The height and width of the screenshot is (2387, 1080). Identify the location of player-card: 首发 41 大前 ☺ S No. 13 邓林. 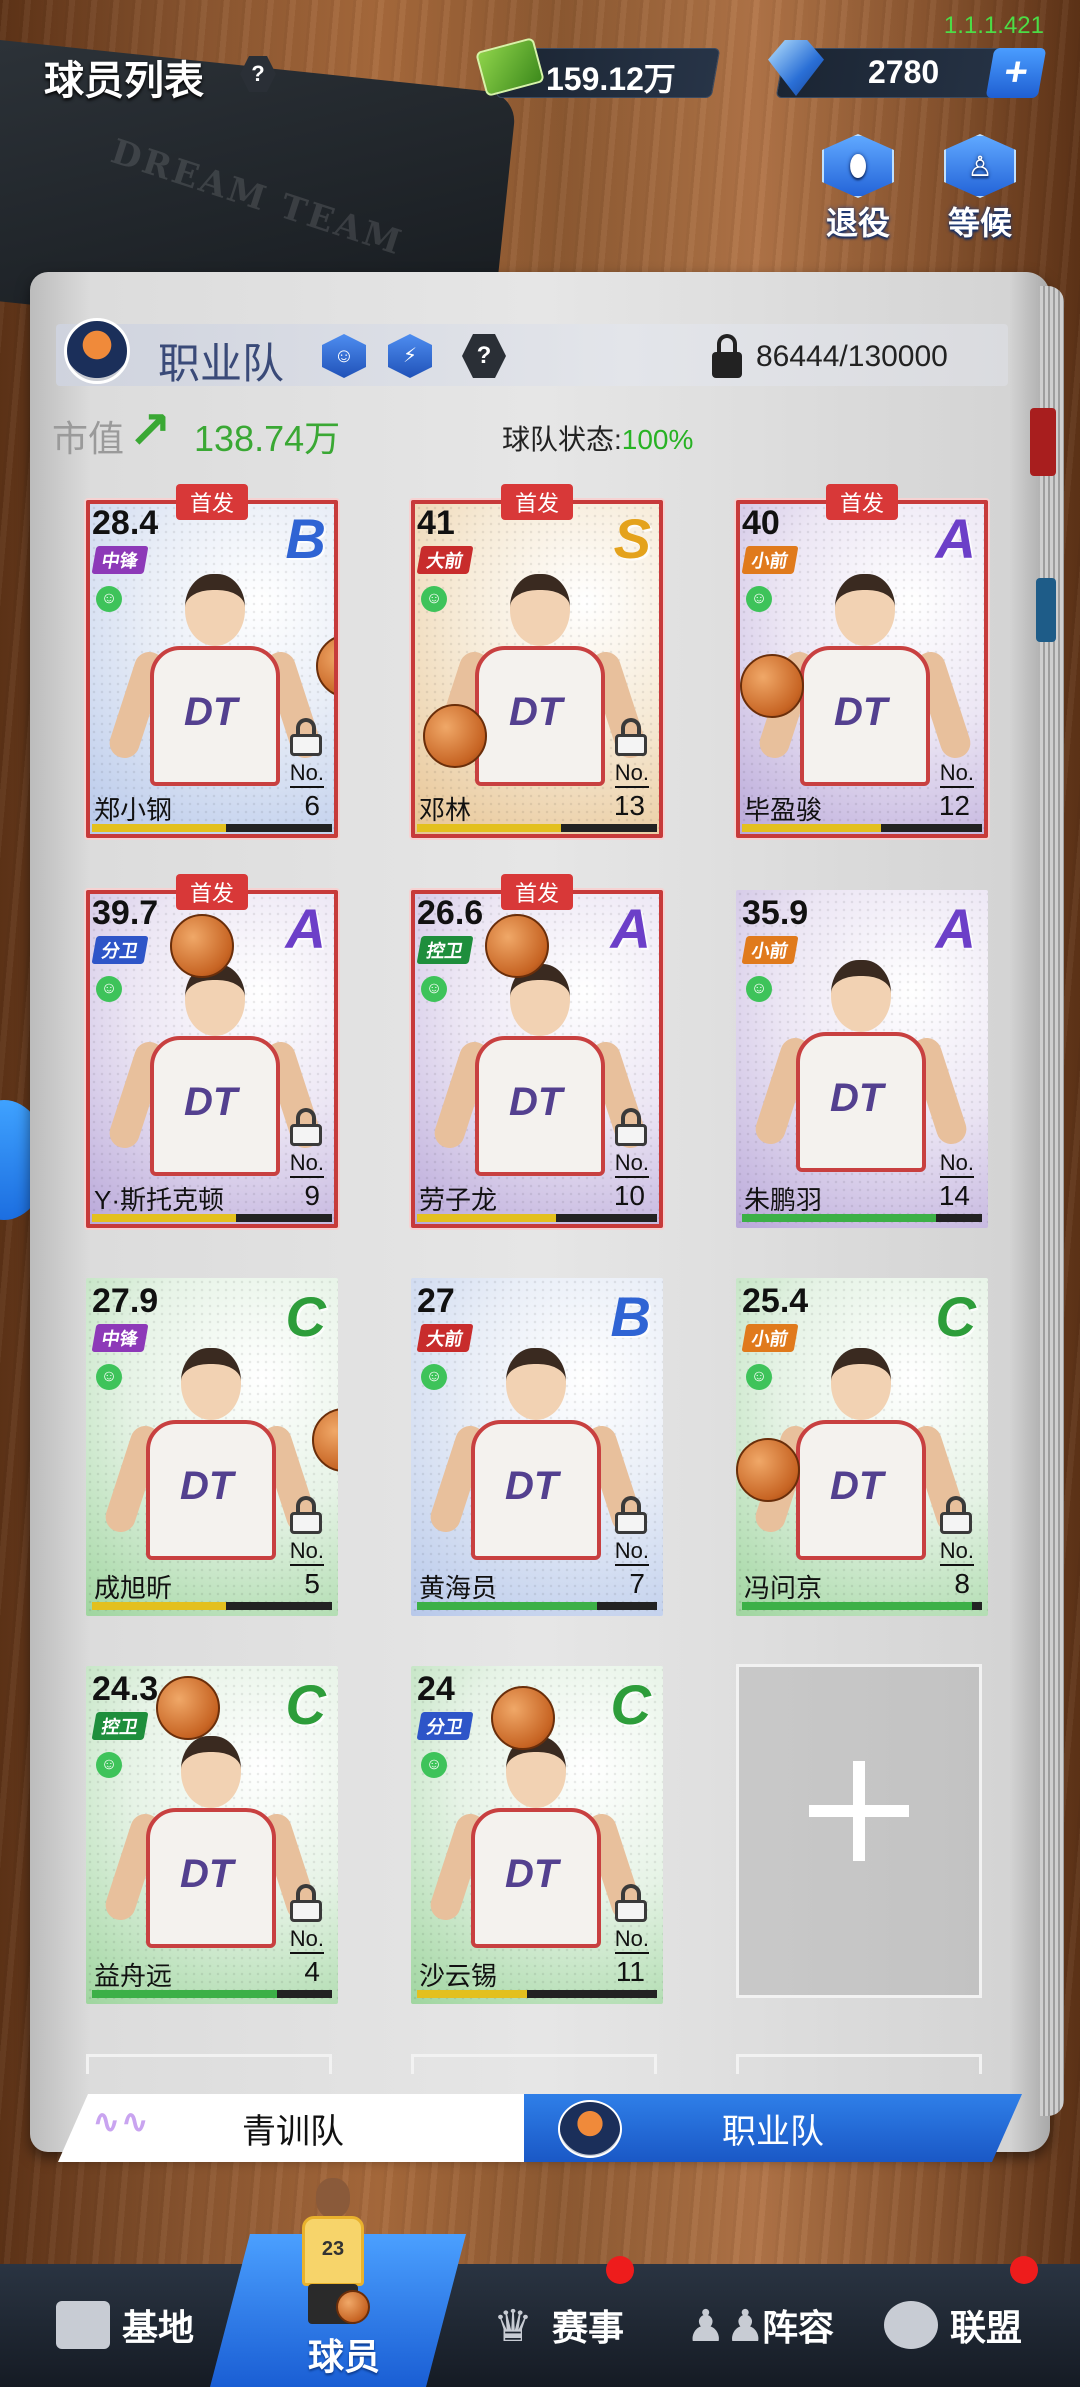
(537, 661).